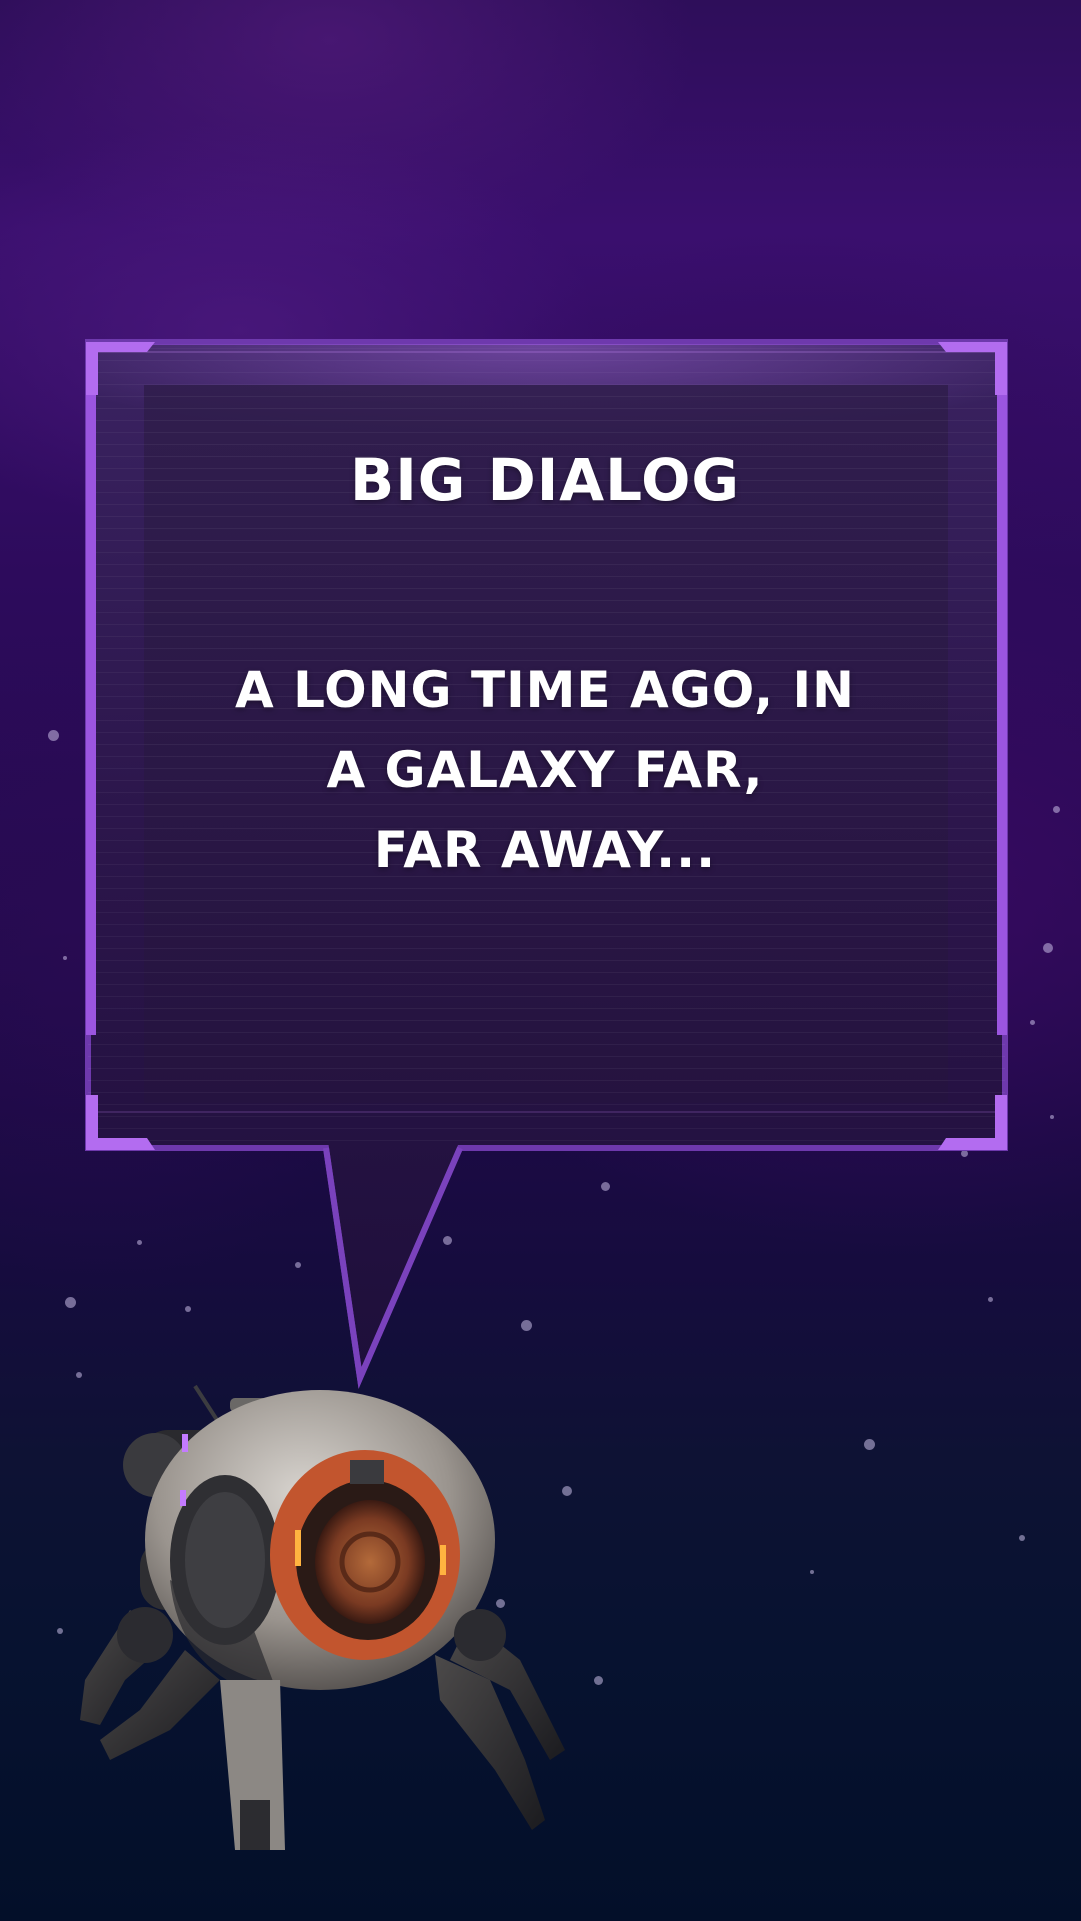 This screenshot has width=1081, height=1921. I want to click on dialog-body-line: A LONG TIME AGO, IN, so click(544, 690).